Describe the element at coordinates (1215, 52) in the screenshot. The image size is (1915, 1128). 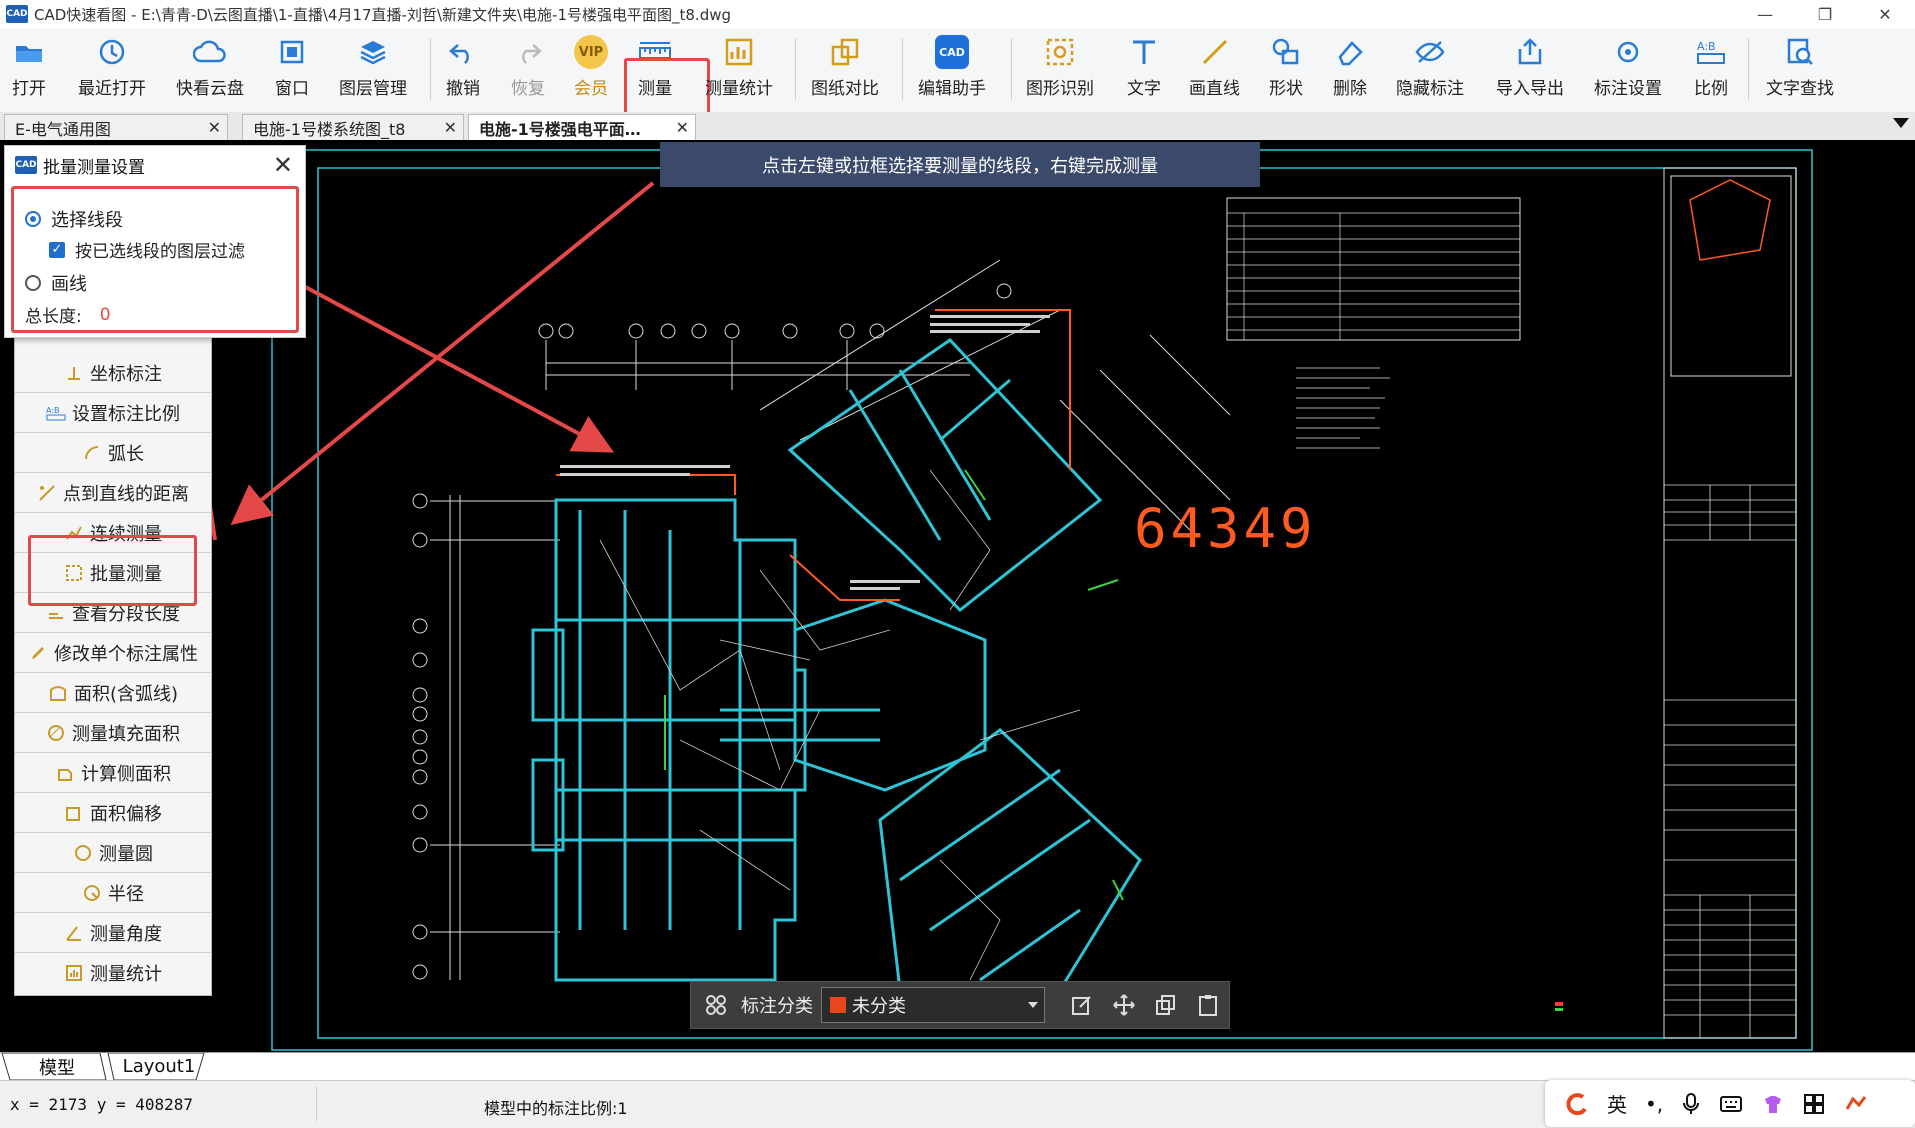
I see `line-icon` at that location.